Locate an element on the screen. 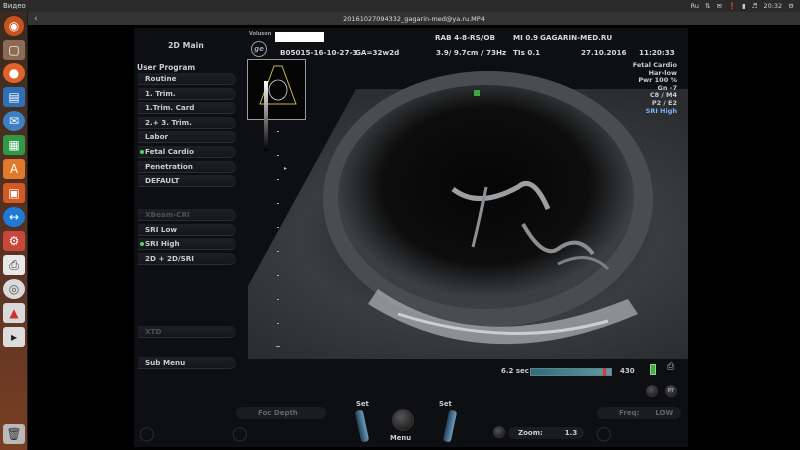 The image size is (800, 450). zoom-value: 1.3 is located at coordinates (571, 433).